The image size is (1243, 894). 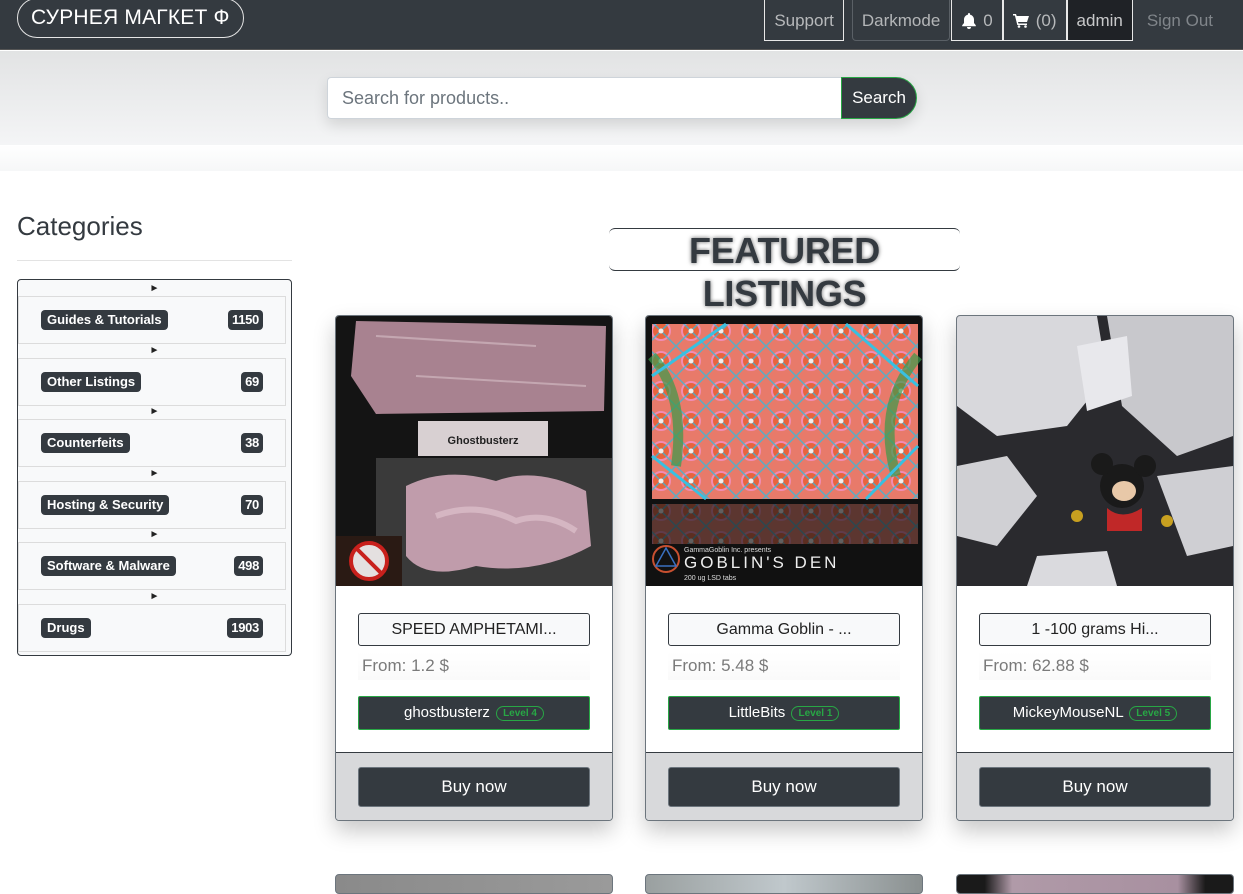 I want to click on product-image: Ghostbusterz, so click(x=474, y=451).